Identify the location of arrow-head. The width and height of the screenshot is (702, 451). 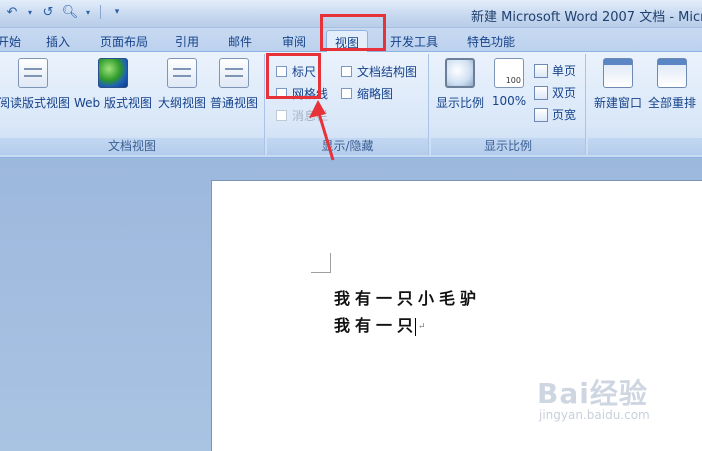
(317, 109).